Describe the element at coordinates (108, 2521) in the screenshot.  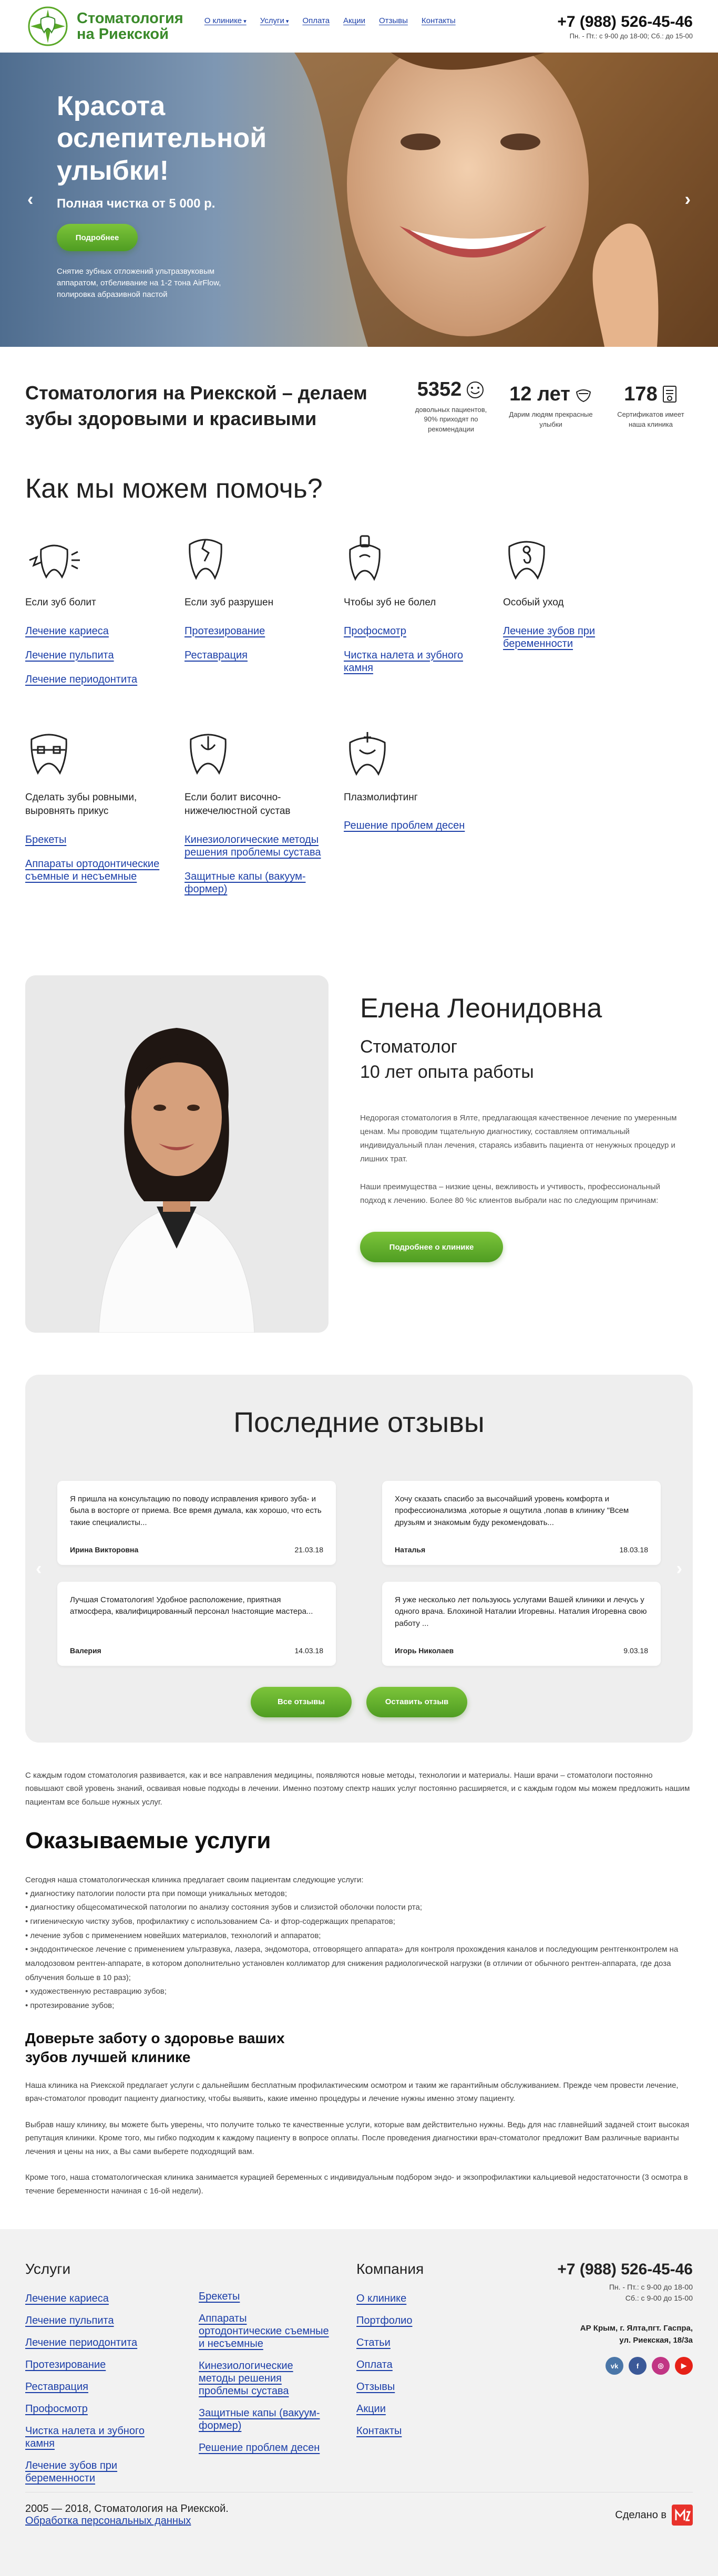
I see `privacy-link: Обработка персональных данных` at that location.